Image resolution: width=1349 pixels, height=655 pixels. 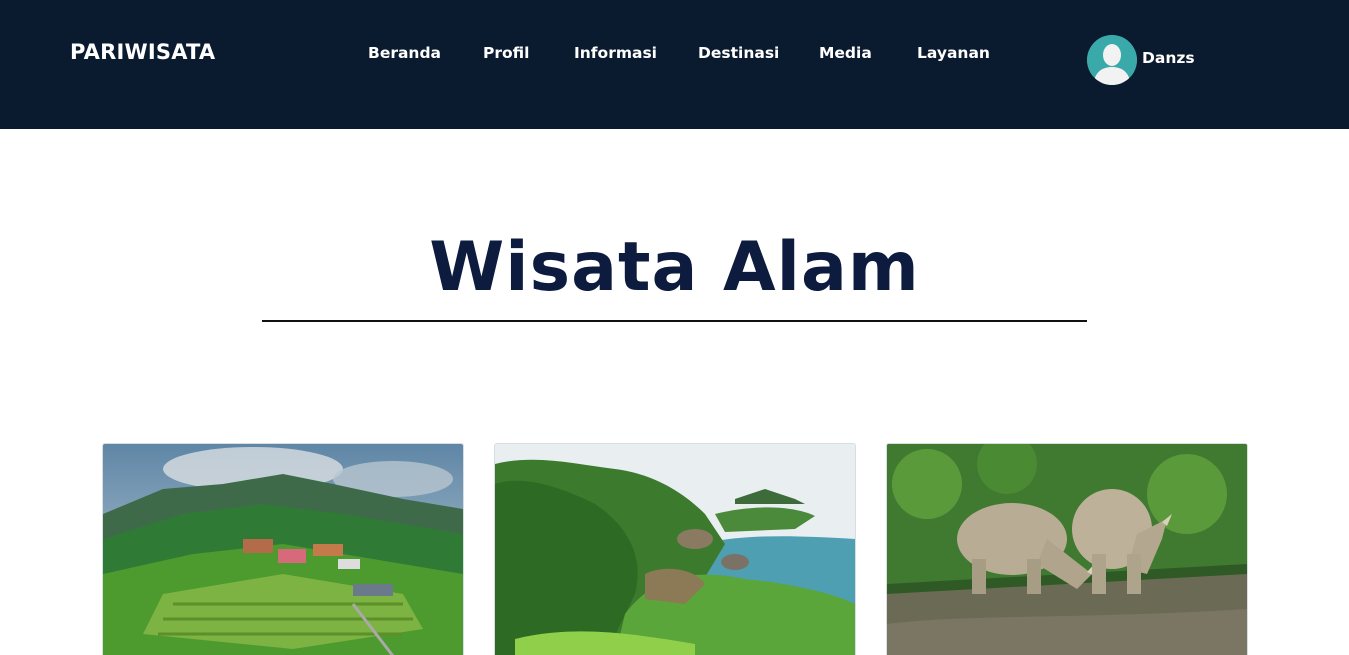 I want to click on rhinoceros-pair-photo, so click(x=1067, y=549).